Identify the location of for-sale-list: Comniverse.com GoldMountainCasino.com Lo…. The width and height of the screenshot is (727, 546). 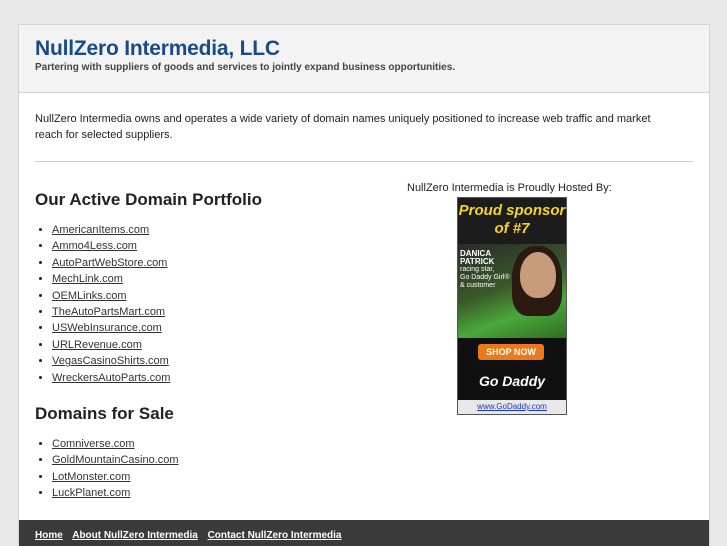
(200, 469).